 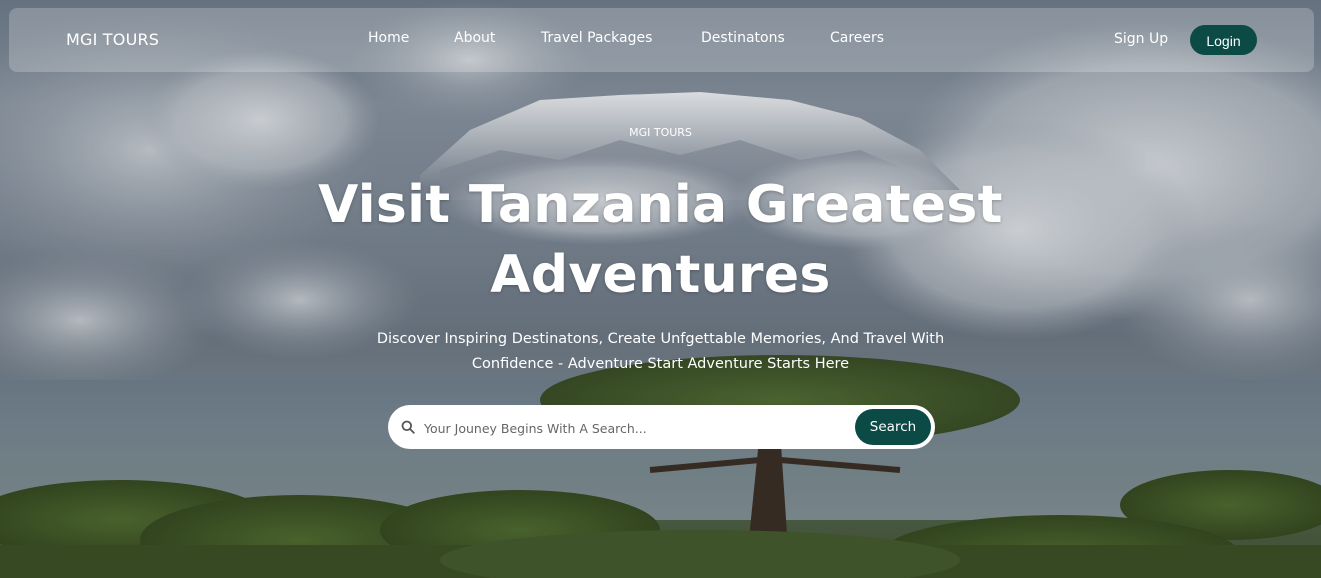 I want to click on login-button: Login, so click(x=1223, y=40).